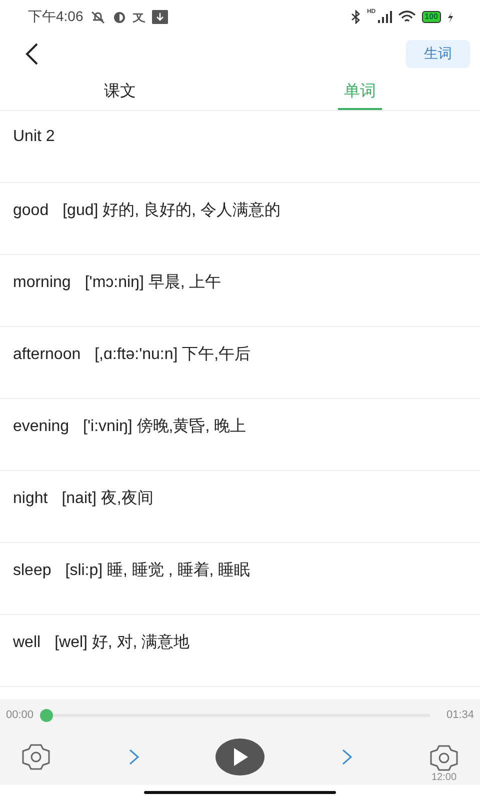 The width and height of the screenshot is (480, 800). I want to click on mute-icon, so click(98, 17).